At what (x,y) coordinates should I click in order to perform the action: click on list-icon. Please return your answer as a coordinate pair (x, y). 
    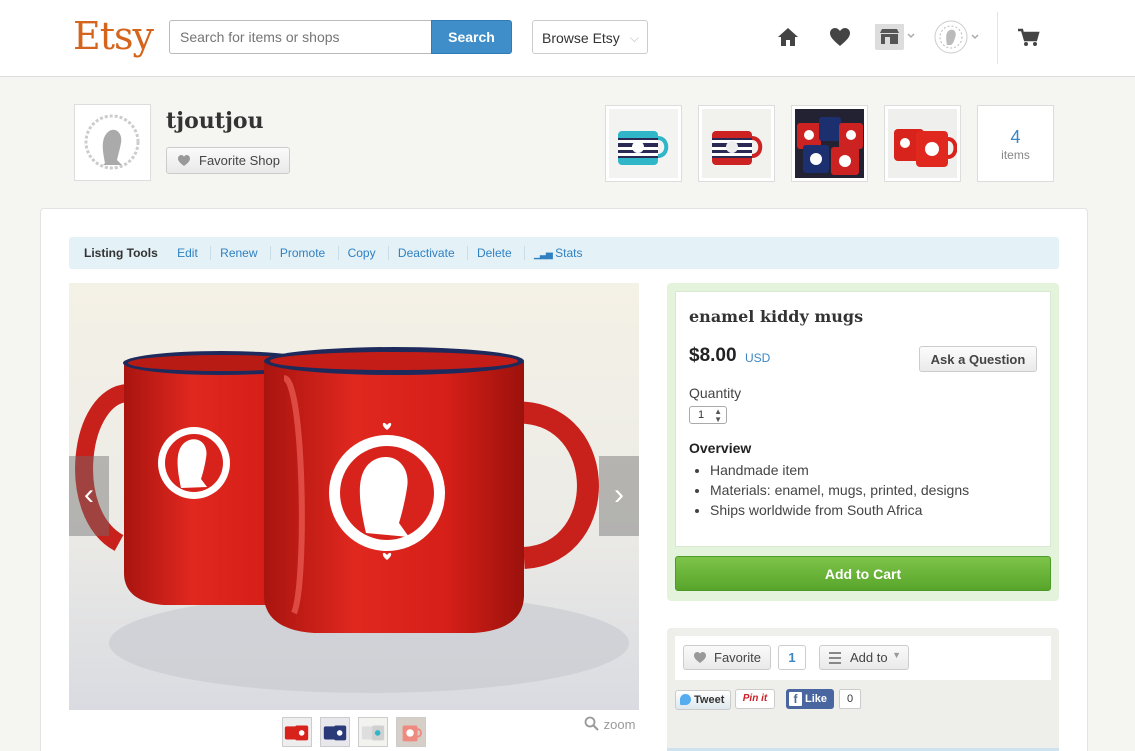
    Looking at the image, I should click on (835, 659).